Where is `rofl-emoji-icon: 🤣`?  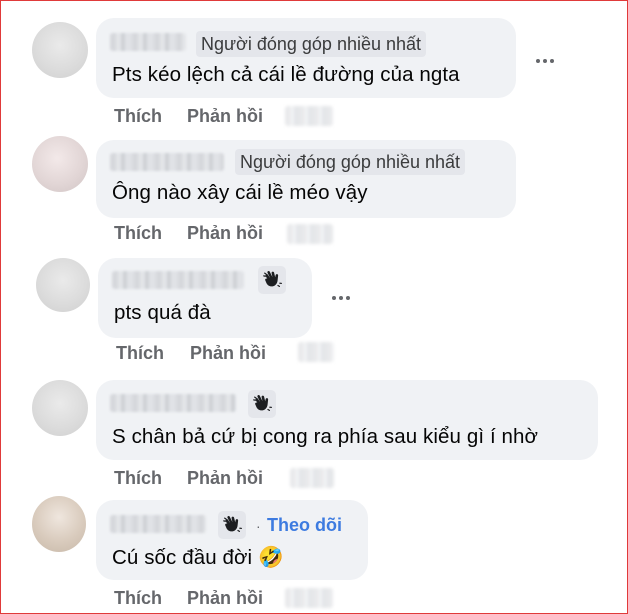 rofl-emoji-icon: 🤣 is located at coordinates (271, 557).